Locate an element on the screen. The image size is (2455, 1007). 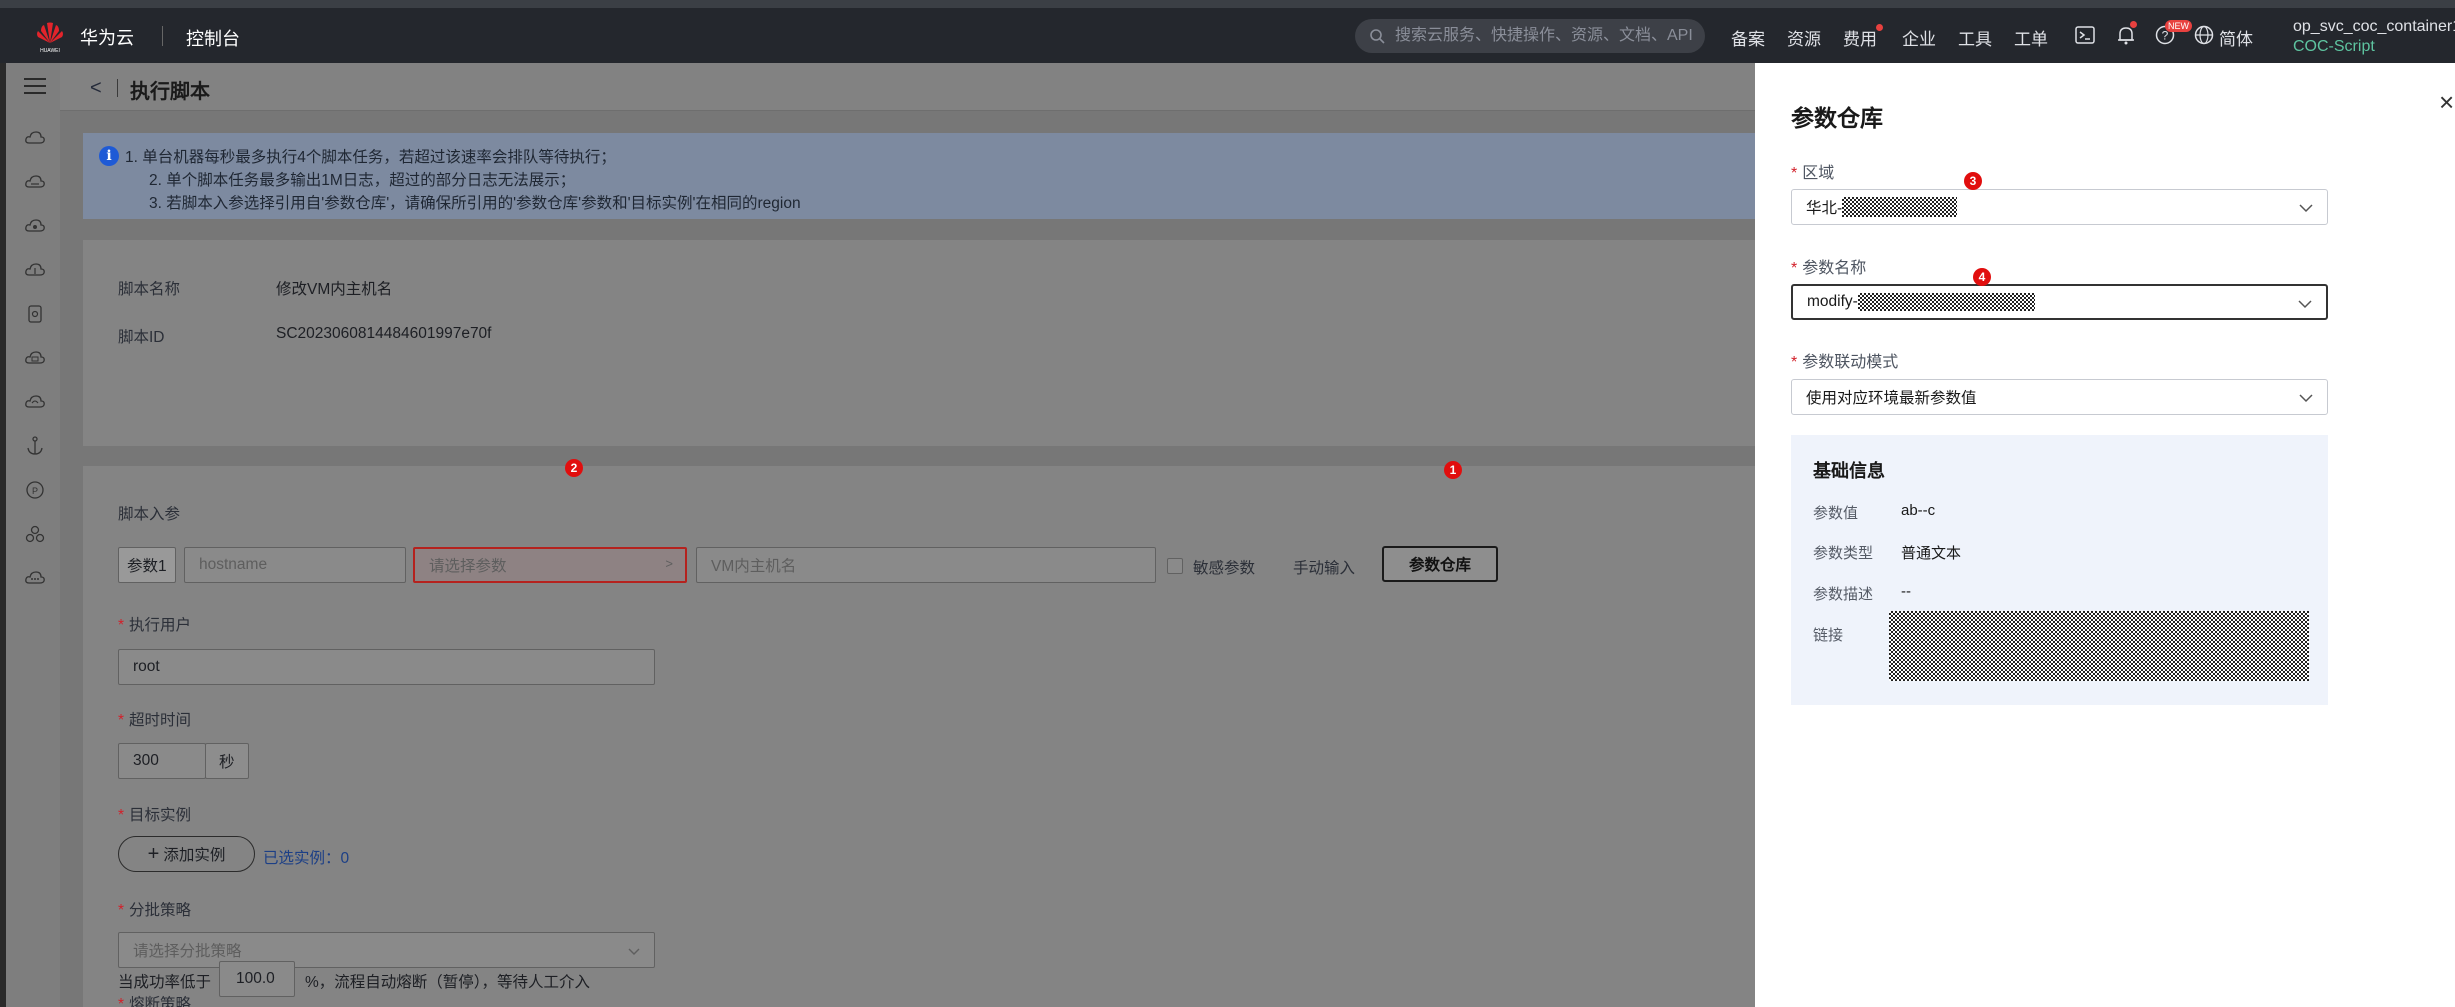
language-switch: 简体 is located at coordinates (2236, 37).